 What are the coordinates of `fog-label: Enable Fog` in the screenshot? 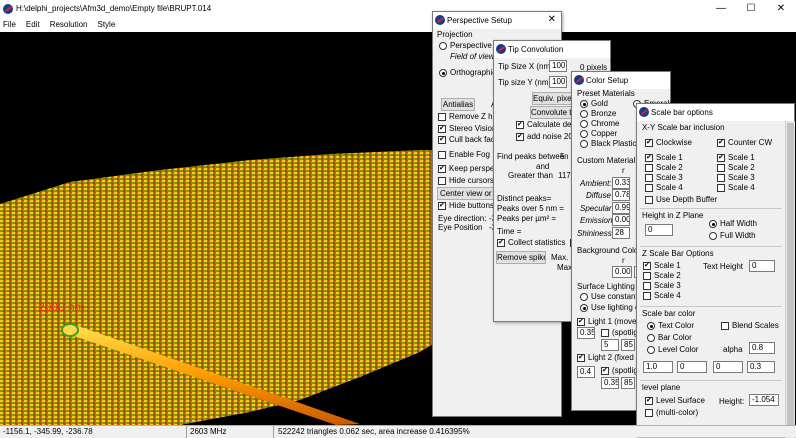 It's located at (469, 154).